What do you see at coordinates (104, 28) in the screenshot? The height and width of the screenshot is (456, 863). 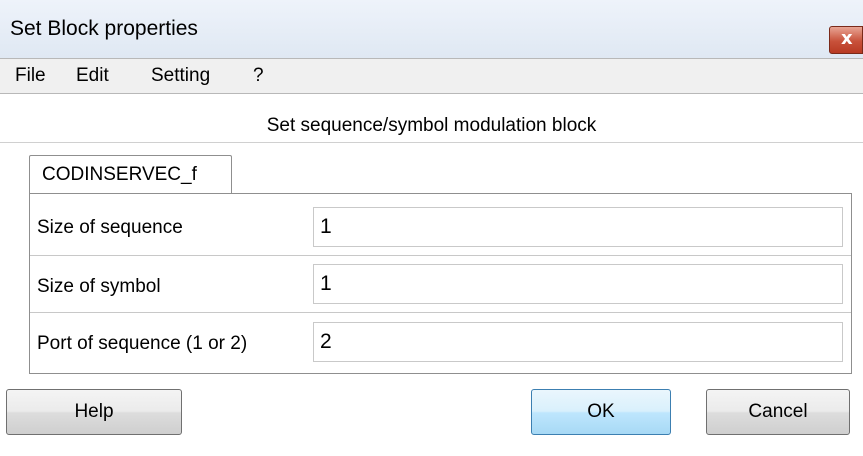 I see `window-title: Set Block properties` at bounding box center [104, 28].